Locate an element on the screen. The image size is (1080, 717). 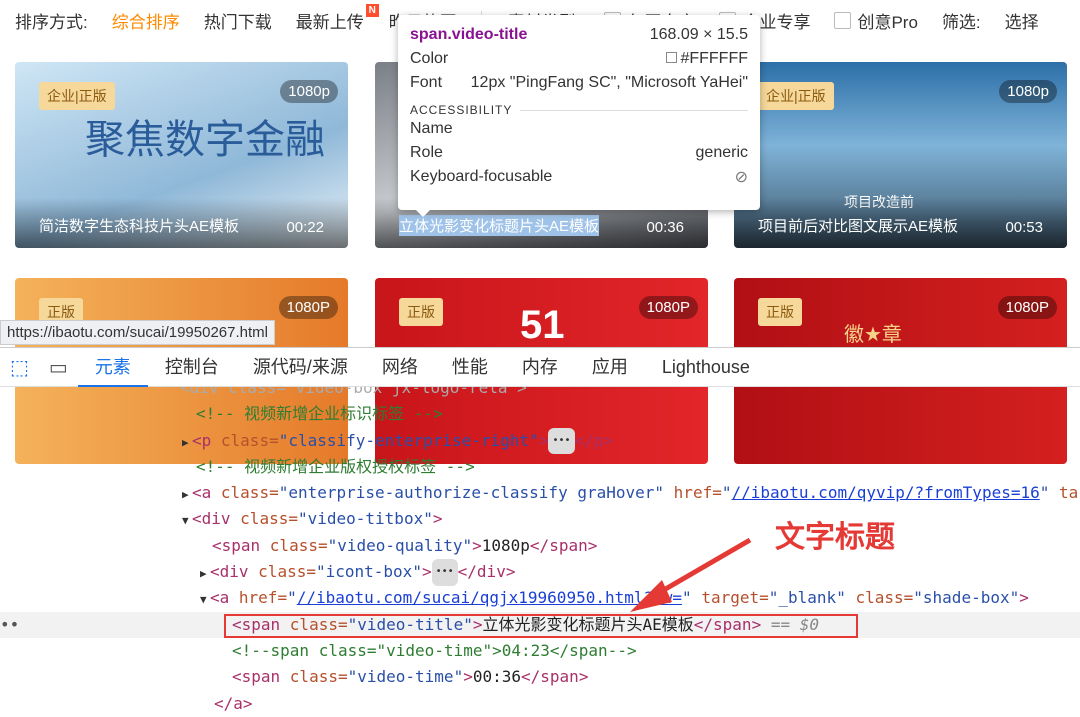
video-time: 00:53 is located at coordinates (1024, 227).